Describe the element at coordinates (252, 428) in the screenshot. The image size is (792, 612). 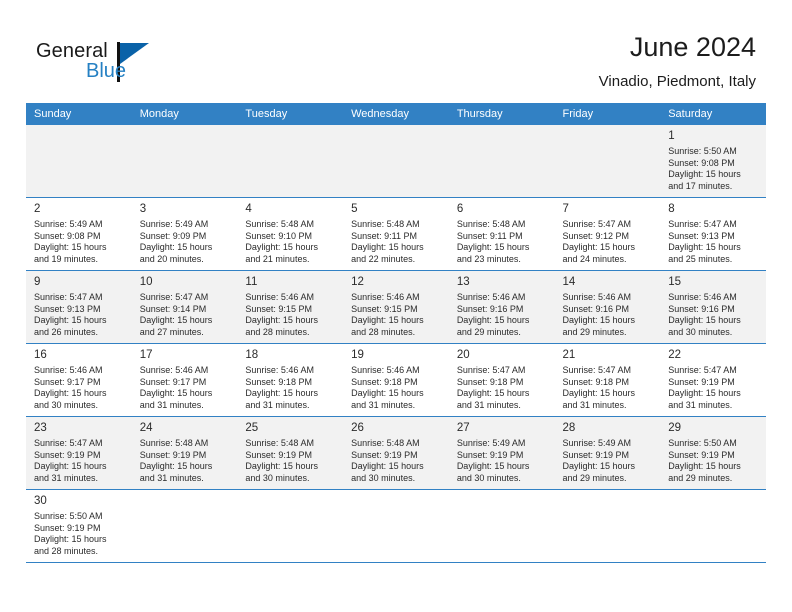
I see `day-number: 25` at that location.